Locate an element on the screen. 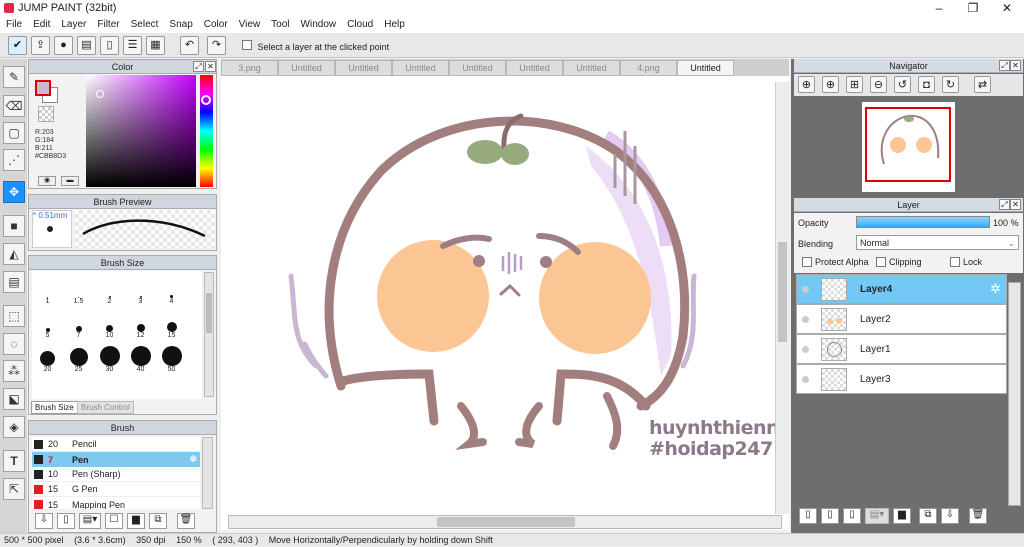 The image size is (1024, 547). gradient-tool-icon: ▤ is located at coordinates (14, 282).